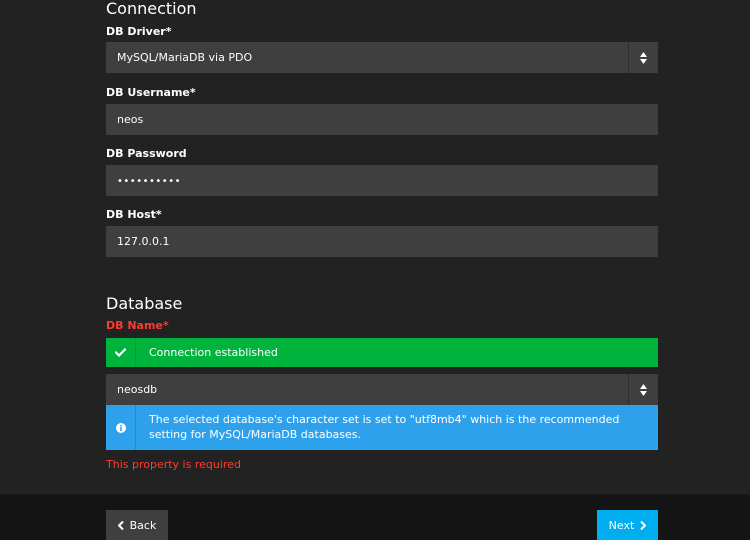 The image size is (750, 540). What do you see at coordinates (213, 352) in the screenshot?
I see `success-text: Connection established` at bounding box center [213, 352].